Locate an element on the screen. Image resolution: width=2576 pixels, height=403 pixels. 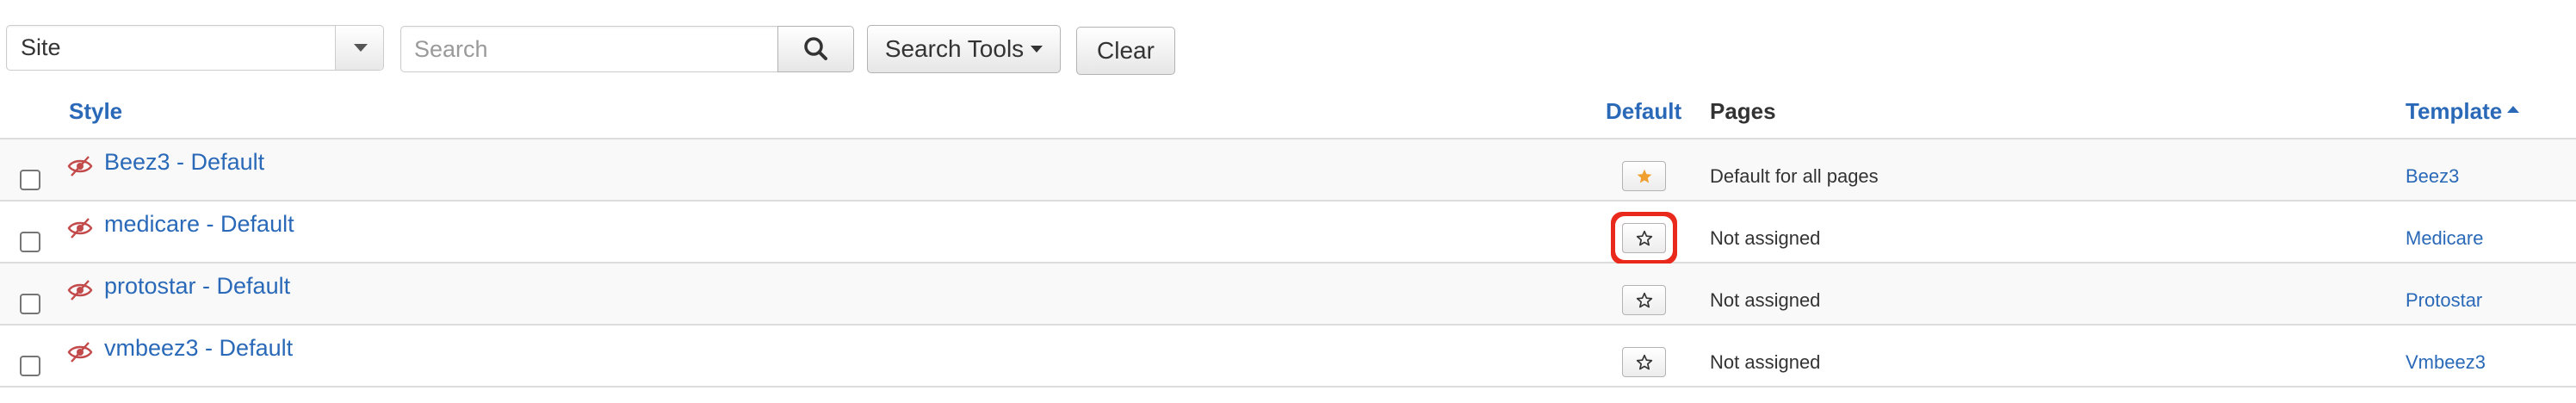
search-tools-button: Search Tools is located at coordinates (964, 49).